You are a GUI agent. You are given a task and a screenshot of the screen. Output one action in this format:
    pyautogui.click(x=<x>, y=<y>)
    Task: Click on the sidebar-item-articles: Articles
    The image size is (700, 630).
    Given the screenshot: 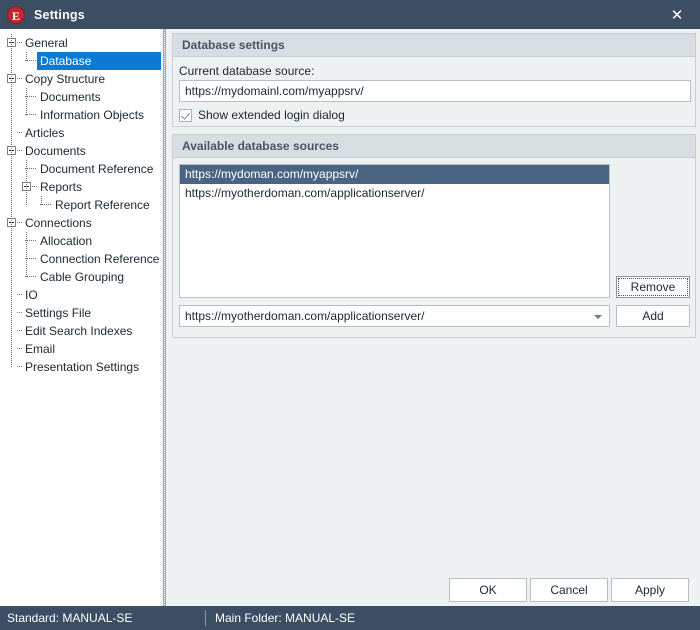 What is the action you would take?
    pyautogui.click(x=80, y=133)
    